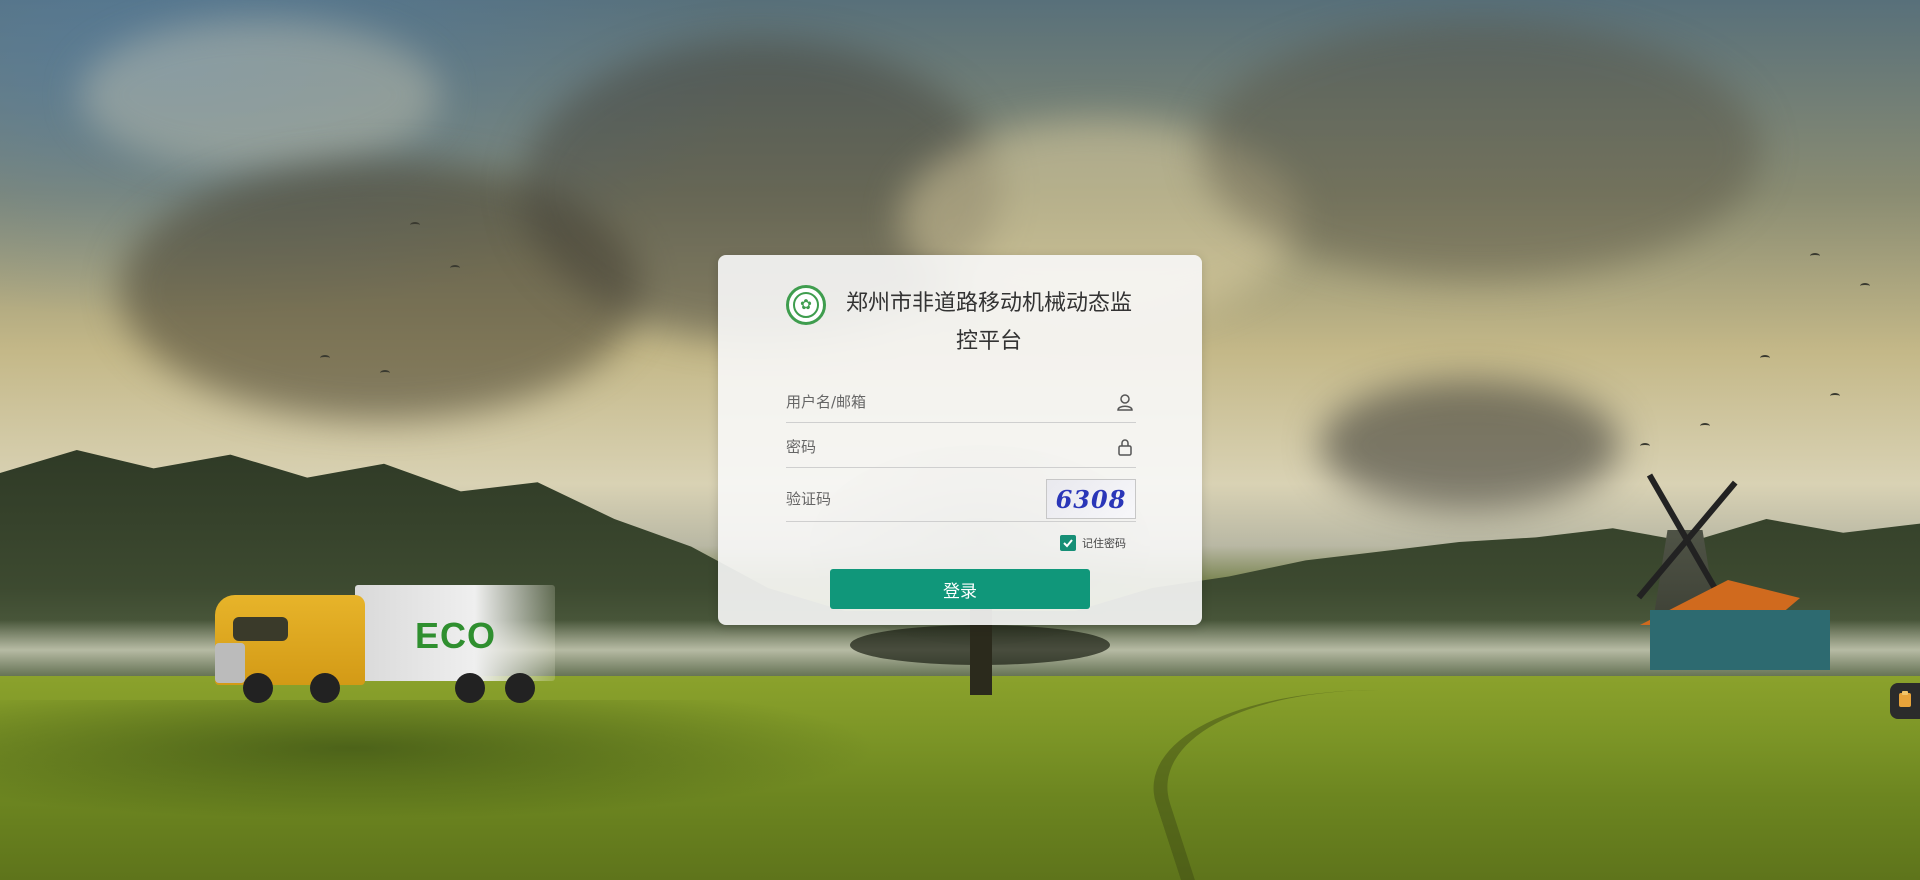  I want to click on lock-icon, so click(1125, 447).